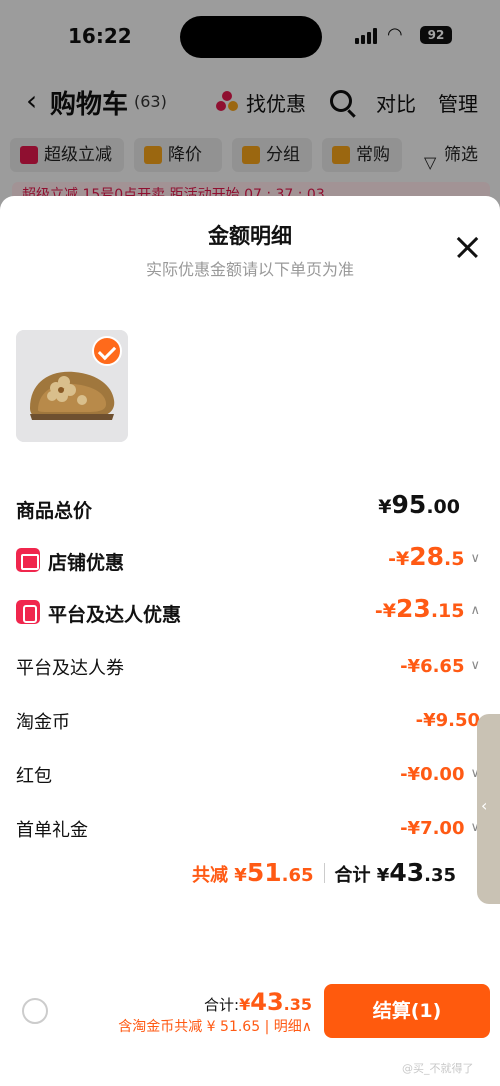 This screenshot has width=500, height=1086. I want to click on coupon-value: -¥6.65 ∨, so click(440, 666).